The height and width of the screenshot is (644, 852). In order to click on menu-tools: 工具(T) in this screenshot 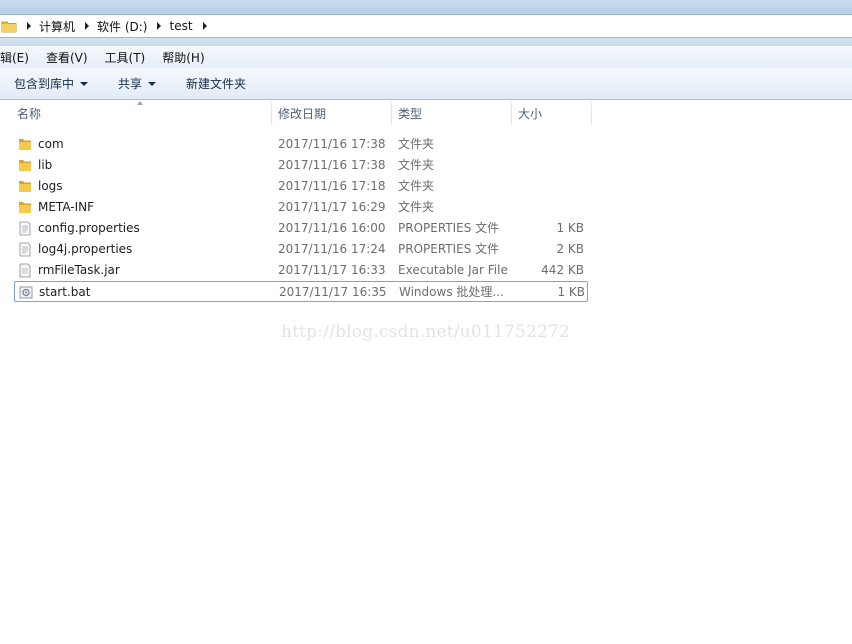, I will do `click(125, 57)`.